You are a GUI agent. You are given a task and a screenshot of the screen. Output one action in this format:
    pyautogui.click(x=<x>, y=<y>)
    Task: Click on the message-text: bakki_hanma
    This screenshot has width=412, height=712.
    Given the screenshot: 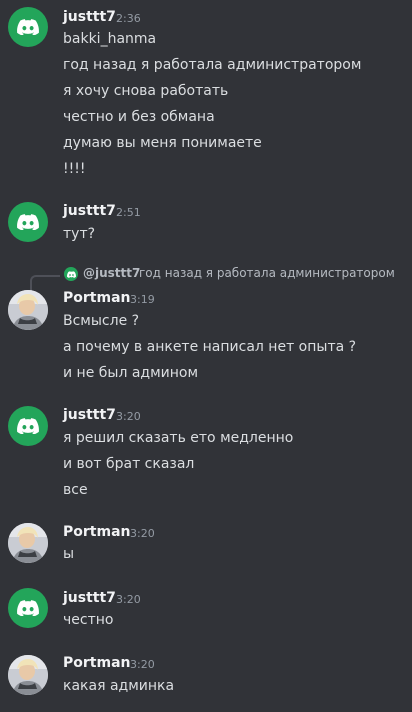 What is the action you would take?
    pyautogui.click(x=110, y=39)
    